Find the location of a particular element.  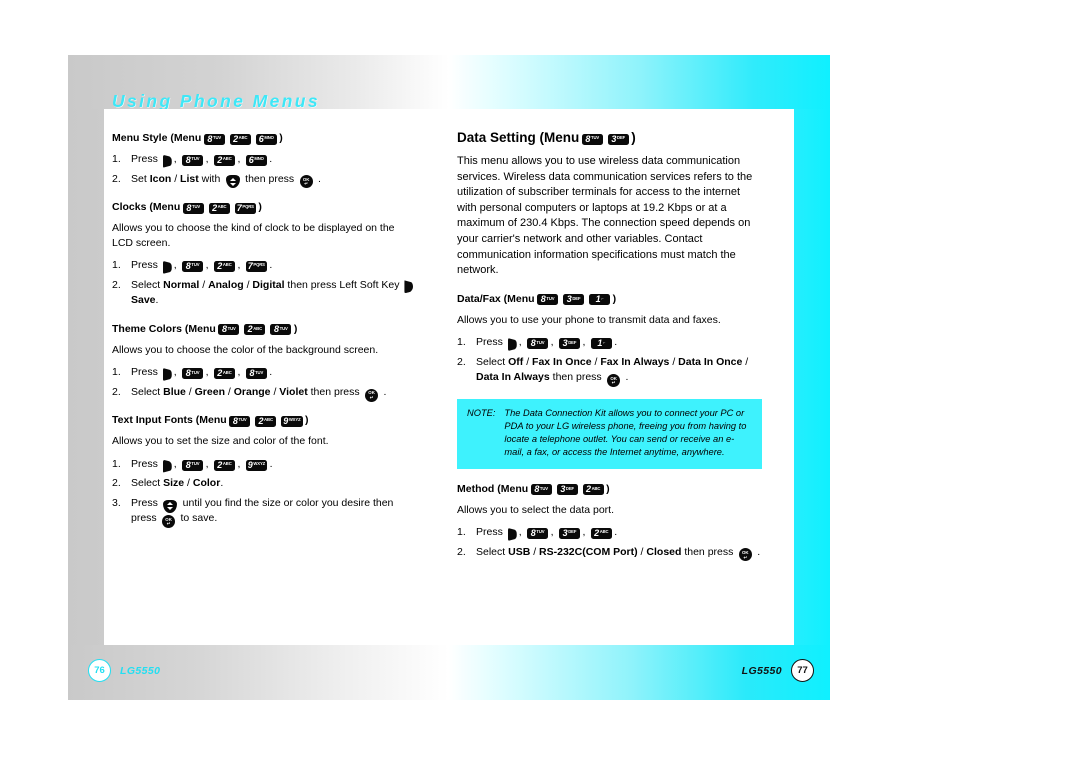

step-text: Press , 8 TUV, 2 ABC, 8 TUV. is located at coordinates (274, 373).